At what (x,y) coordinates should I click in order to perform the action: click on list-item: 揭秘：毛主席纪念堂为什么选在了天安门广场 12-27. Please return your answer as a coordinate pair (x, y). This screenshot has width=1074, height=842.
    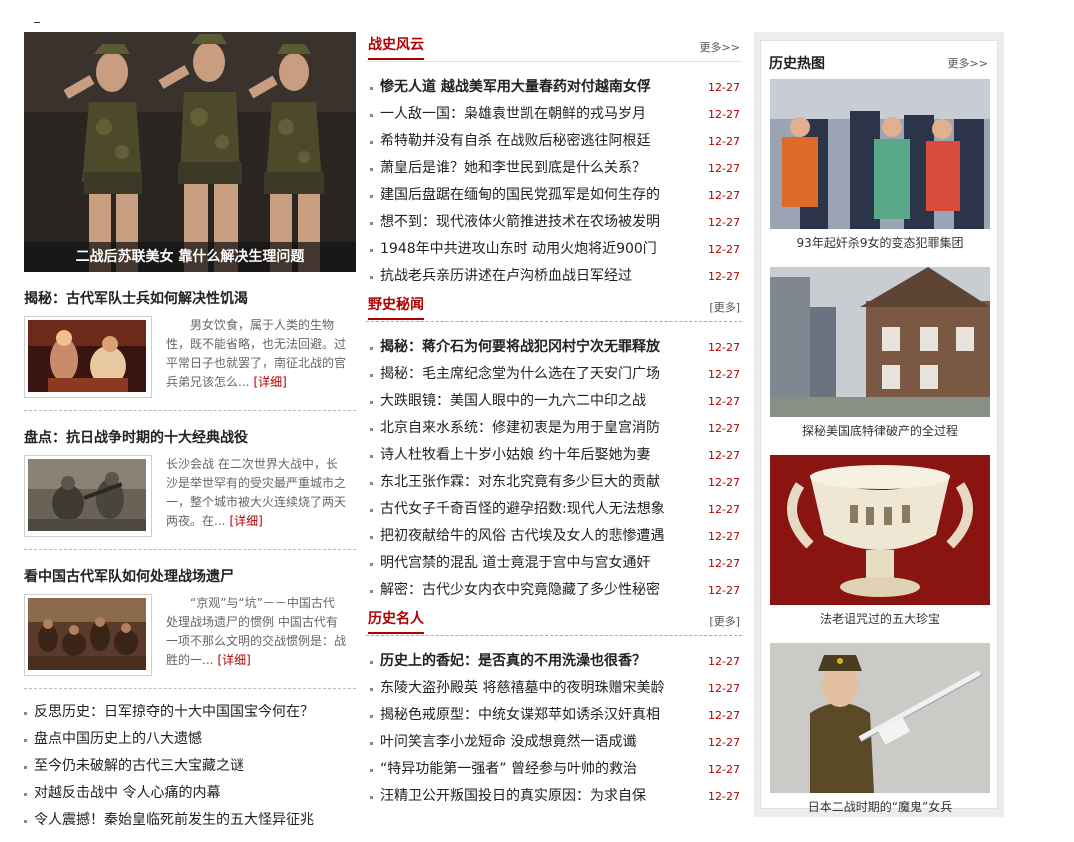
    Looking at the image, I should click on (554, 374).